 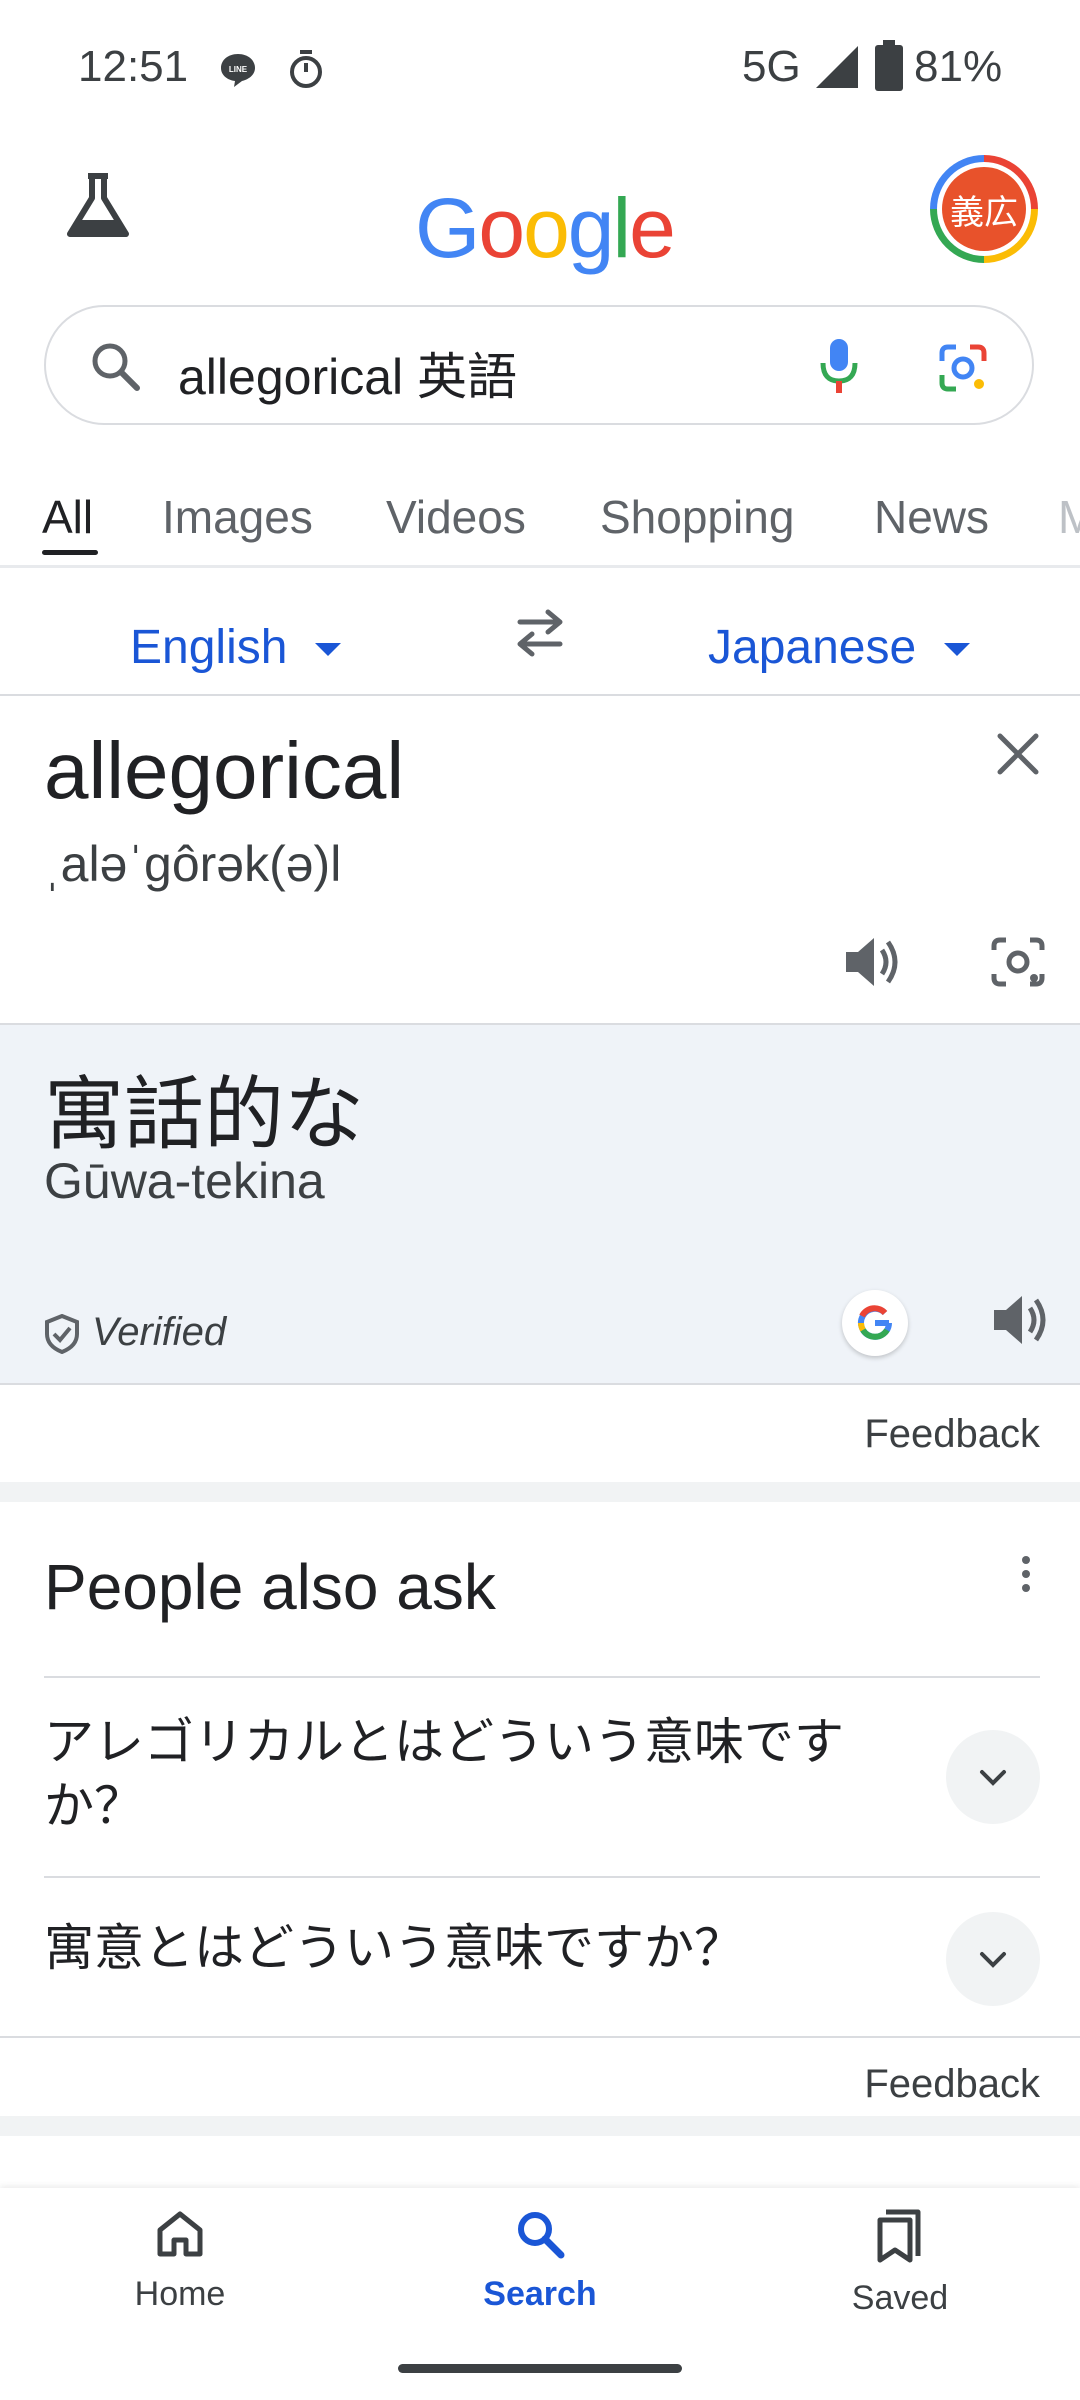 I want to click on tab-images: Images, so click(x=237, y=517).